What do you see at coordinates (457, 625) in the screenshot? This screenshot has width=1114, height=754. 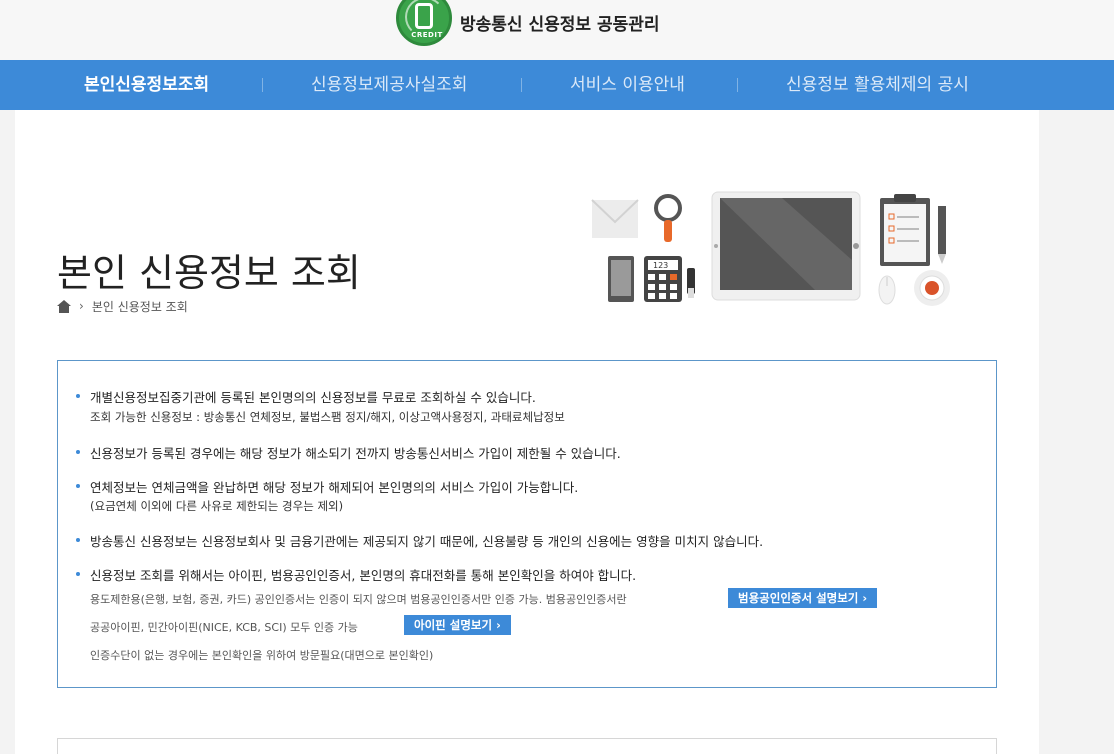 I see `ipin-guide-button: 아이핀 설명보기 ›` at bounding box center [457, 625].